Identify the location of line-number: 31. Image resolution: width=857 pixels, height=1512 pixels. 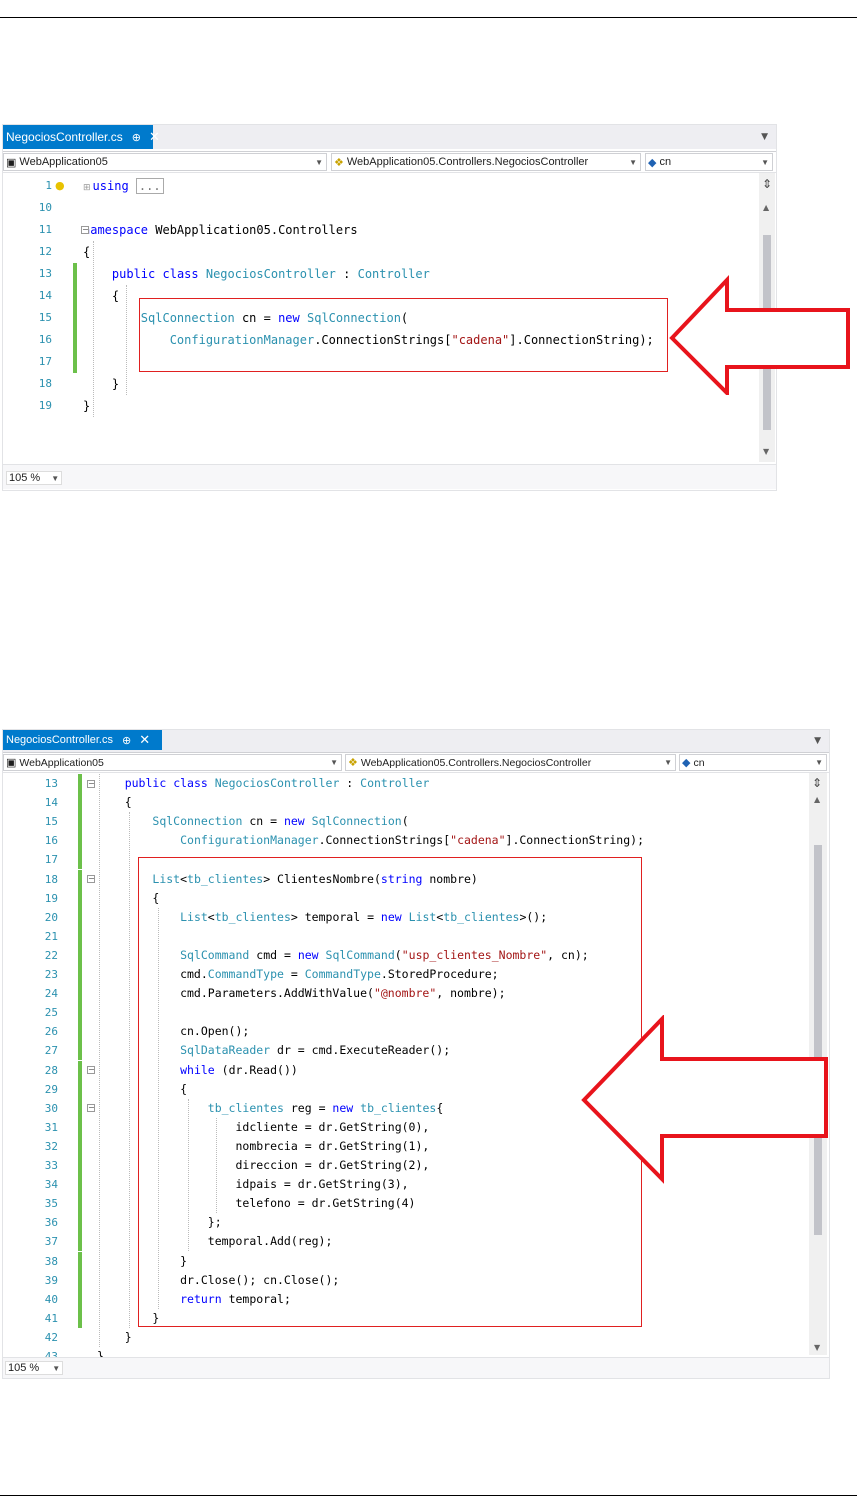
(51, 1127).